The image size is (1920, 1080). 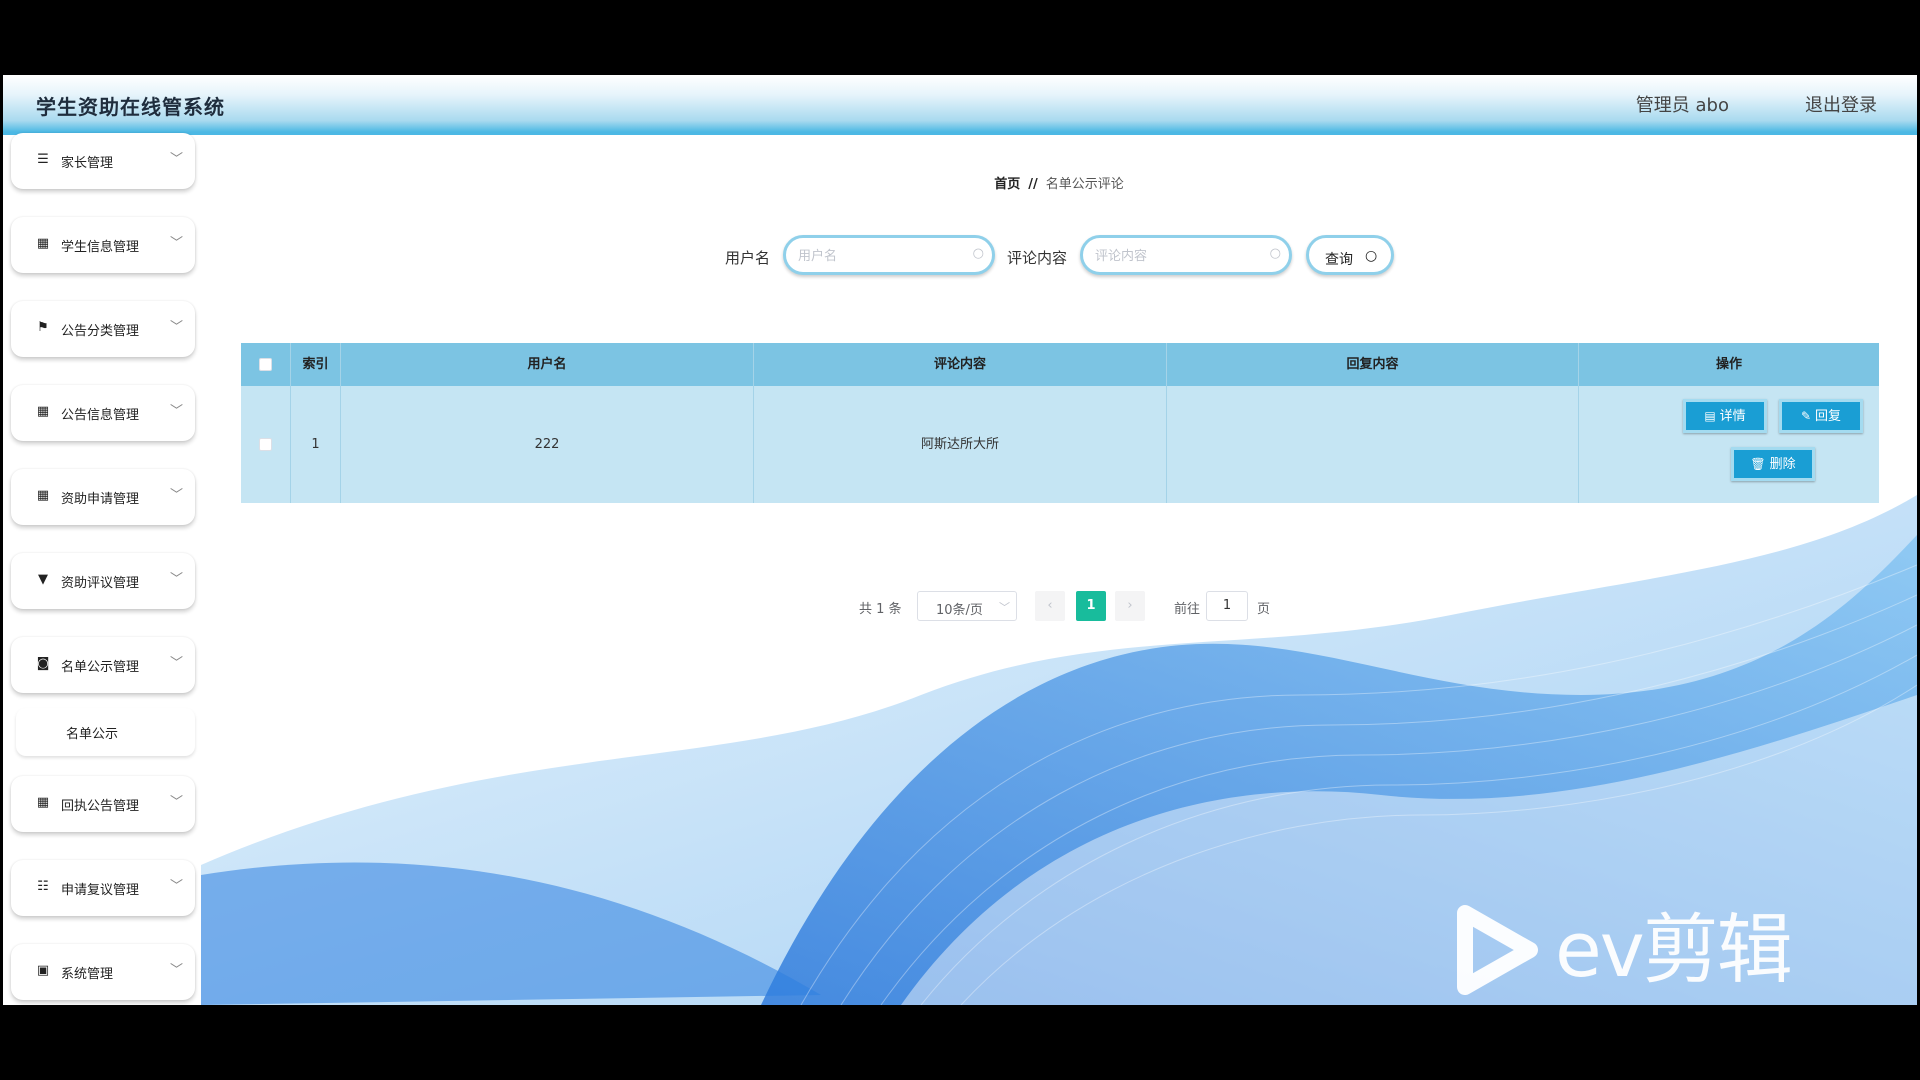 What do you see at coordinates (1674, 949) in the screenshot?
I see `watermark-text: ev剪辑` at bounding box center [1674, 949].